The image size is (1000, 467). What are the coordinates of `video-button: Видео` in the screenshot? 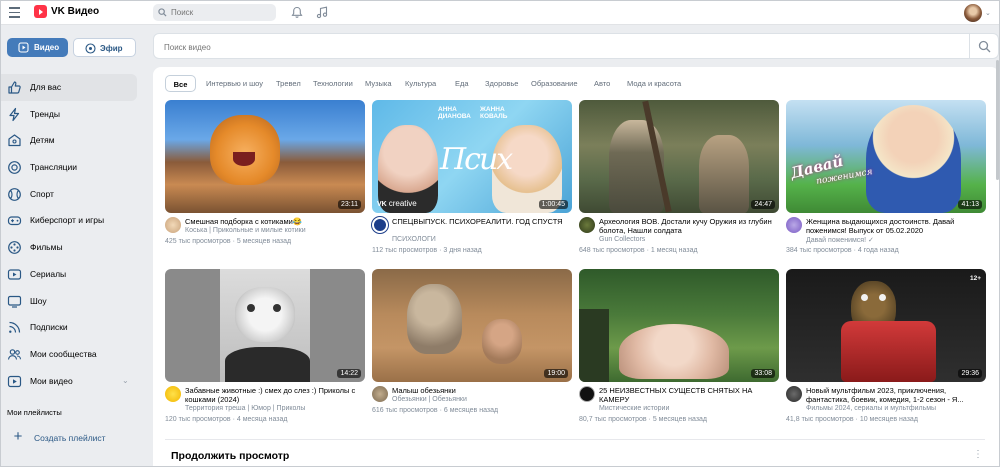 It's located at (37, 47).